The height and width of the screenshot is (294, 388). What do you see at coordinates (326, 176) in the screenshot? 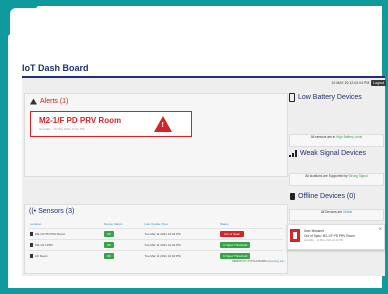
I see `signal-info-text: All locations are Supported by` at bounding box center [326, 176].